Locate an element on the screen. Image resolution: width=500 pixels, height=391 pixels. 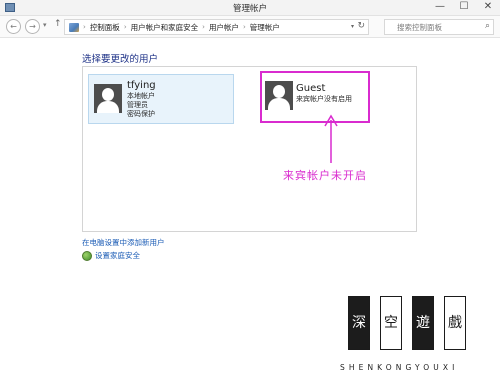
add-user-link: 在电脑设置中添加新用户 is located at coordinates (123, 242).